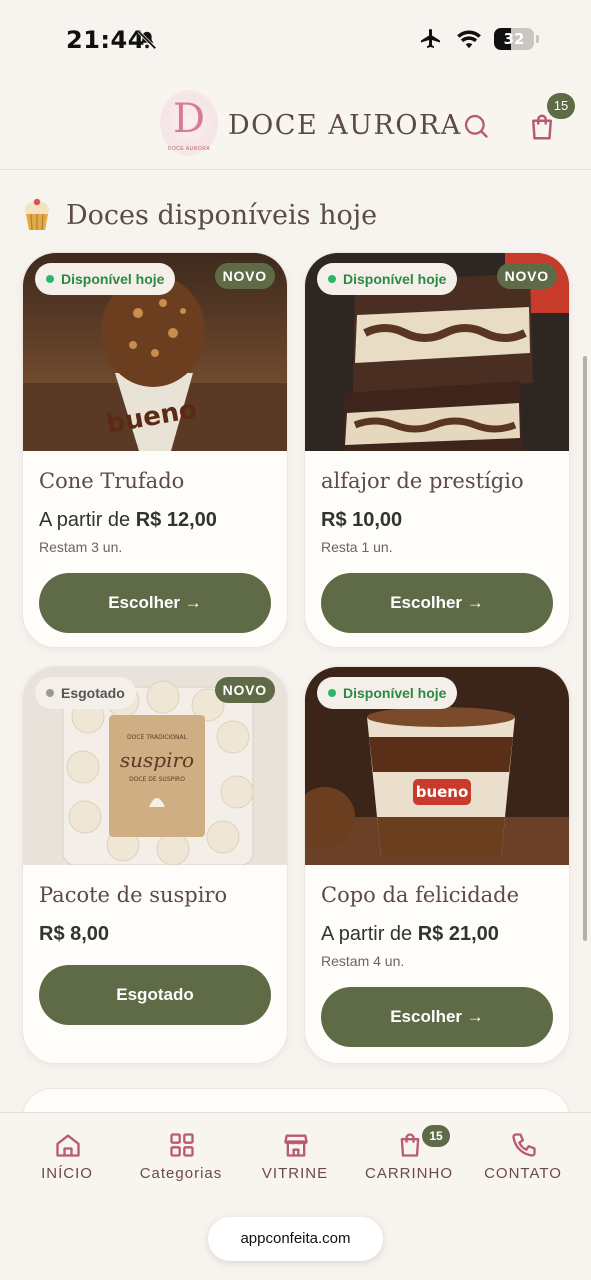 This screenshot has width=591, height=1280. Describe the element at coordinates (408, 1173) in the screenshot. I see `nav-label: CARRINHO` at that location.